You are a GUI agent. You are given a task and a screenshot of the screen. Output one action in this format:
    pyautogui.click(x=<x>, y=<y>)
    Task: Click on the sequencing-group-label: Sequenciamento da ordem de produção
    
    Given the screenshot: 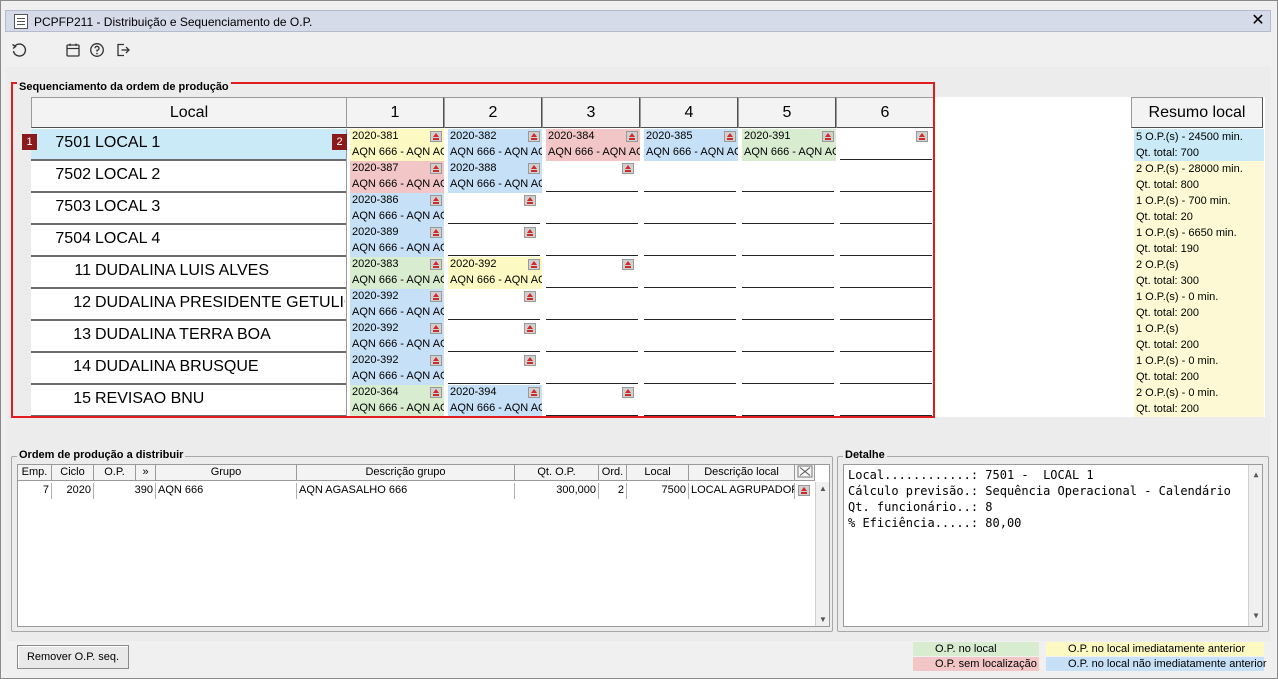 What is the action you would take?
    pyautogui.click(x=124, y=87)
    